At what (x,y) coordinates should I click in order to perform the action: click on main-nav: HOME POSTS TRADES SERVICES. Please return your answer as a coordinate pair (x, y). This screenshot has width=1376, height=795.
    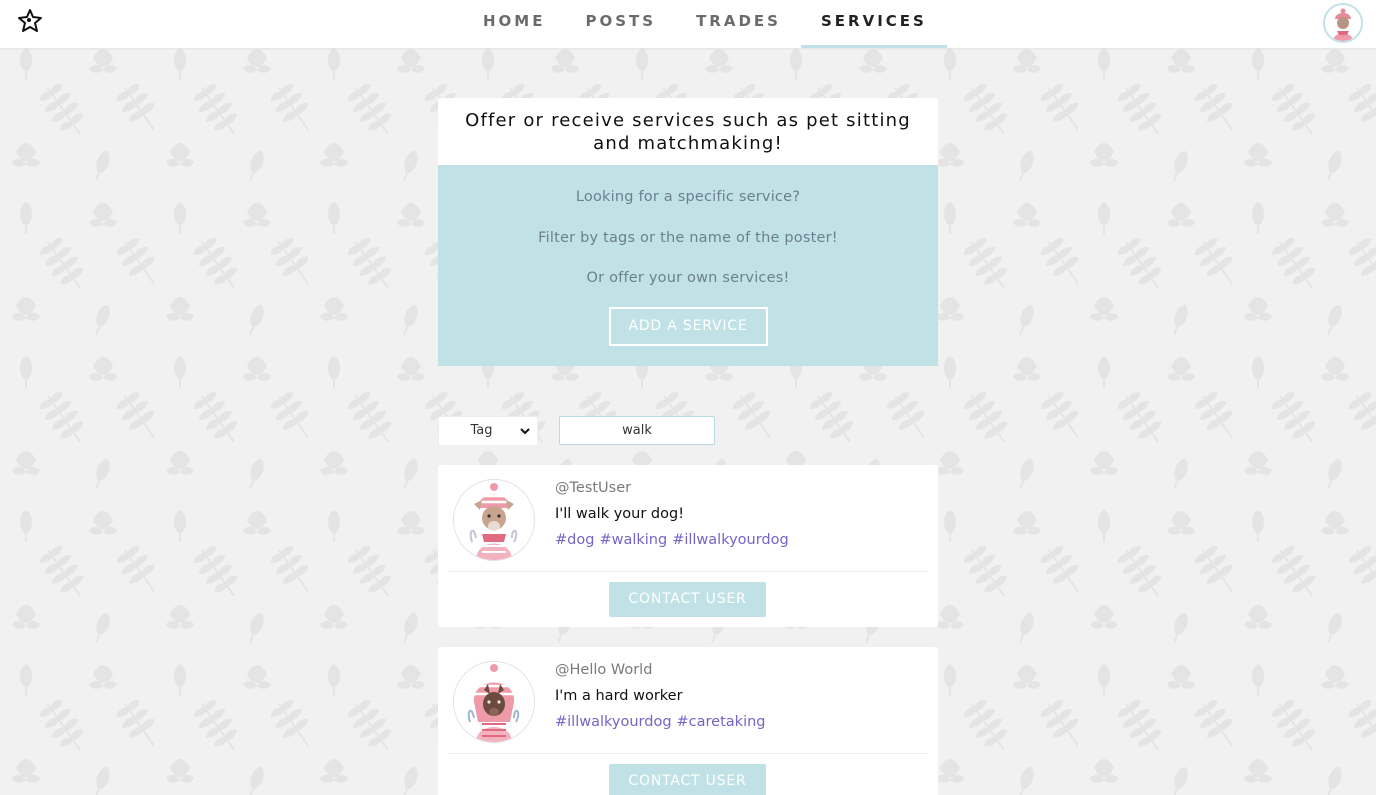
    Looking at the image, I should click on (705, 24).